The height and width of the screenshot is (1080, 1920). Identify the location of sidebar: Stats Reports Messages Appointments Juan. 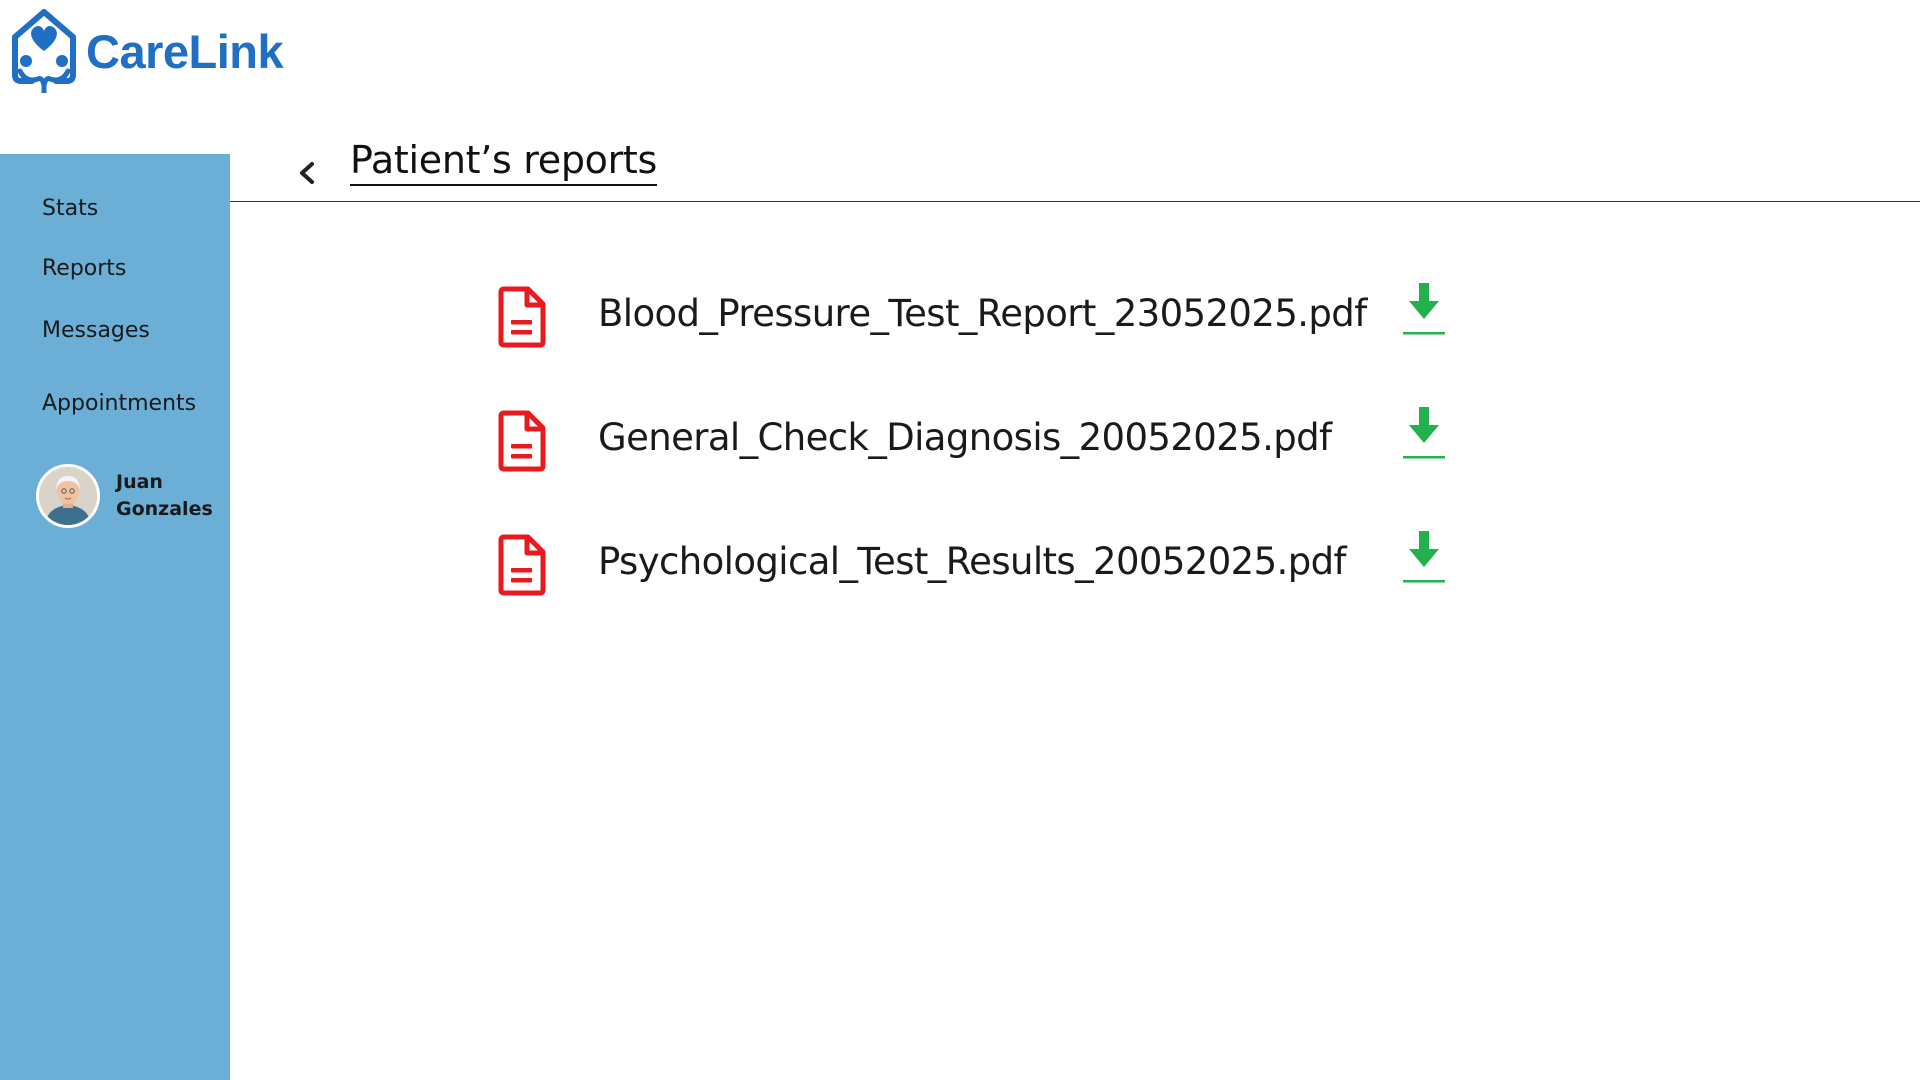
(115, 617).